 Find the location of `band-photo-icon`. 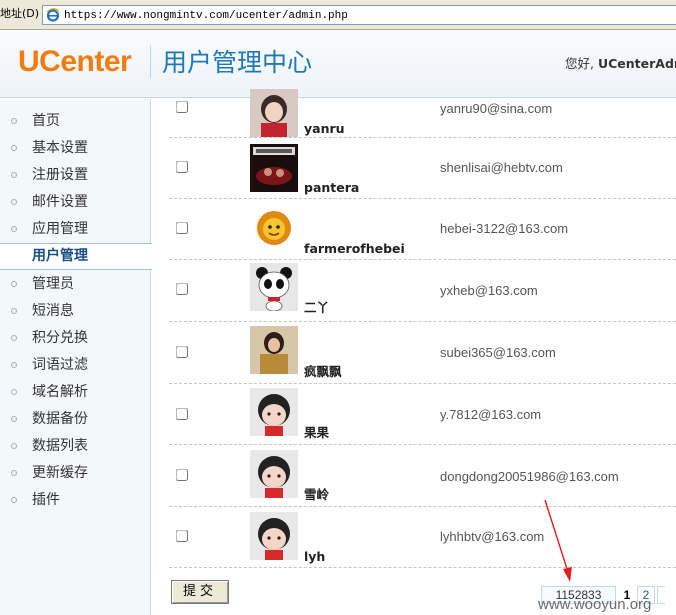

band-photo-icon is located at coordinates (274, 168).